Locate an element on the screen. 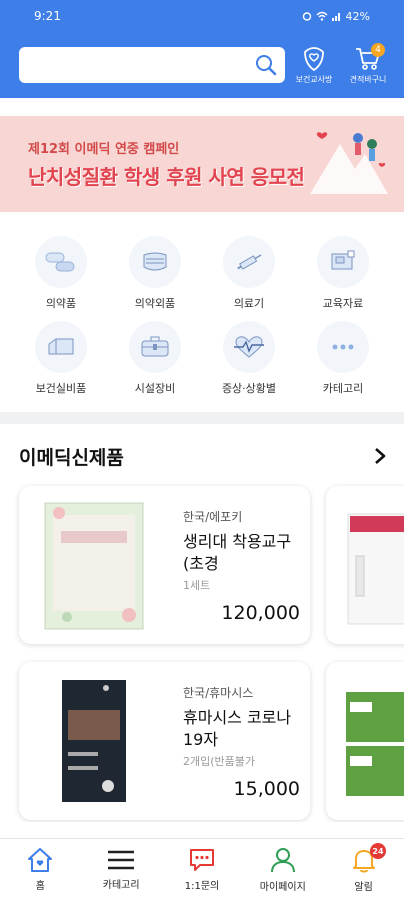 Image resolution: width=404 pixels, height=900 pixels. bottom-navigation: 홈 카테고리 1:1문의 마이페이지 24 알림 is located at coordinates (202, 869).